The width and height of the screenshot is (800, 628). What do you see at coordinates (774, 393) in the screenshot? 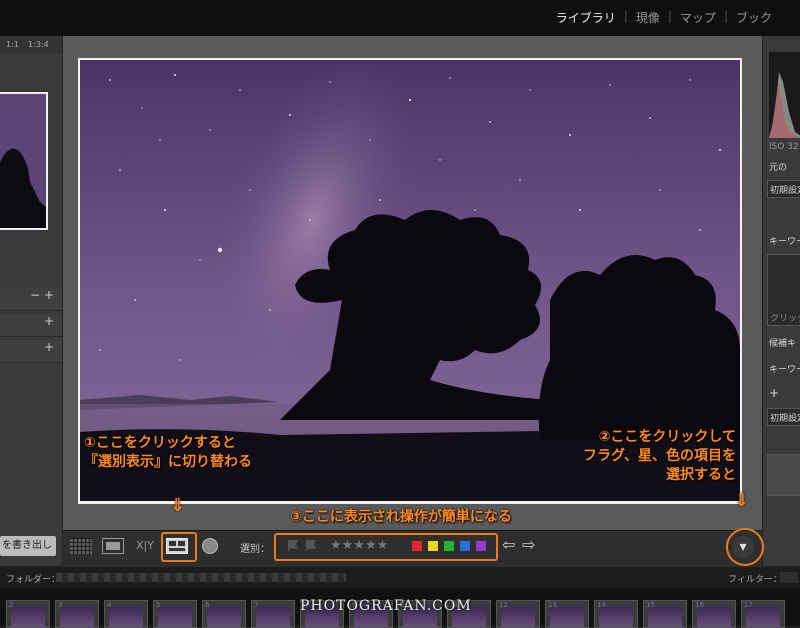
I see `add-keyword-button: +` at bounding box center [774, 393].